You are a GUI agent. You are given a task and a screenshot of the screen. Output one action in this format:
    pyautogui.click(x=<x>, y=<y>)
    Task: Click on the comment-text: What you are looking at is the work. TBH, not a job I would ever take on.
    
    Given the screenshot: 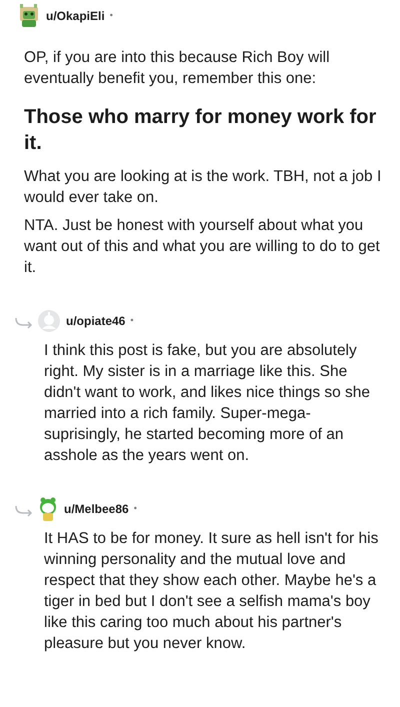 What is the action you would take?
    pyautogui.click(x=203, y=187)
    